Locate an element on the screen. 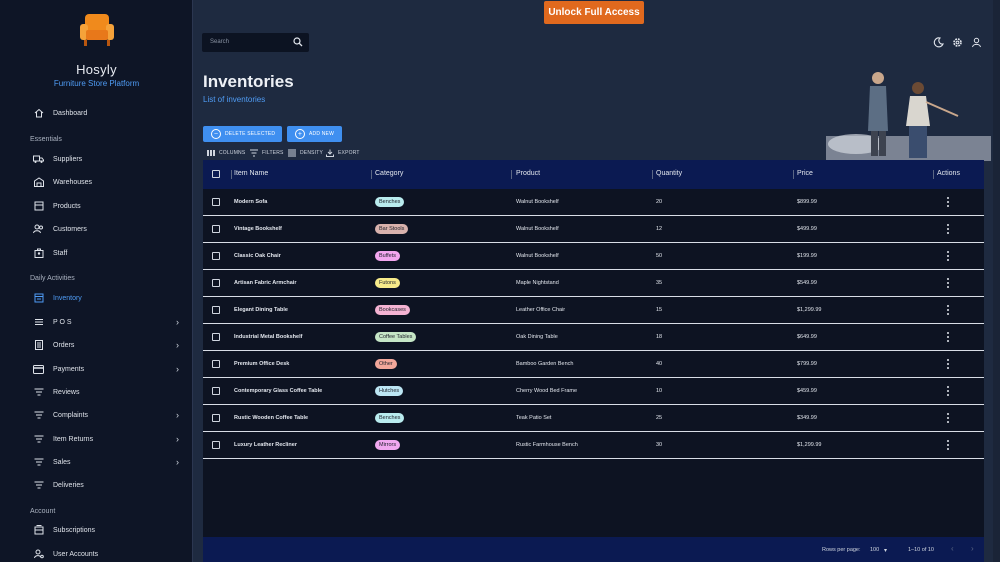  cell-item-name: Industrial Metal Bookshelf is located at coordinates (268, 337).